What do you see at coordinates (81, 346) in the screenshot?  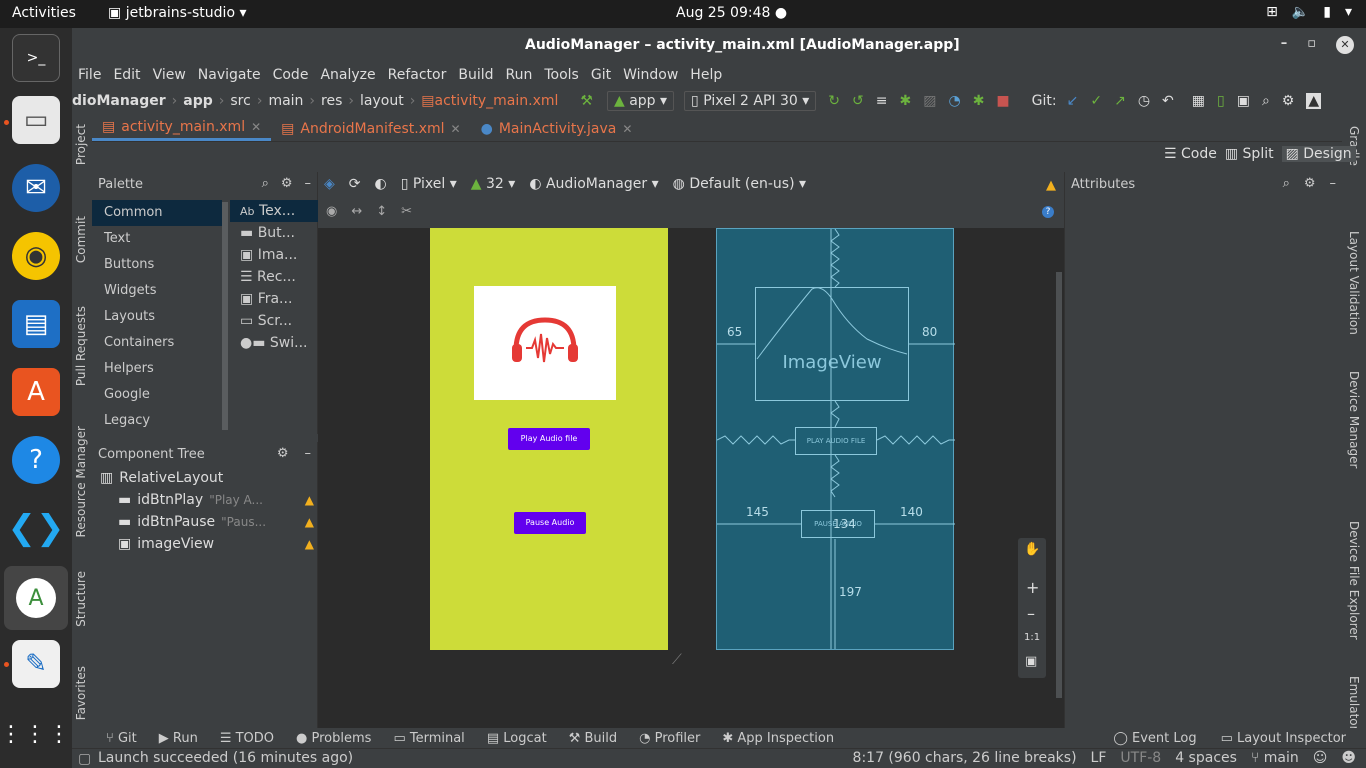 I see `tool-pull-requests: Pull Requests` at bounding box center [81, 346].